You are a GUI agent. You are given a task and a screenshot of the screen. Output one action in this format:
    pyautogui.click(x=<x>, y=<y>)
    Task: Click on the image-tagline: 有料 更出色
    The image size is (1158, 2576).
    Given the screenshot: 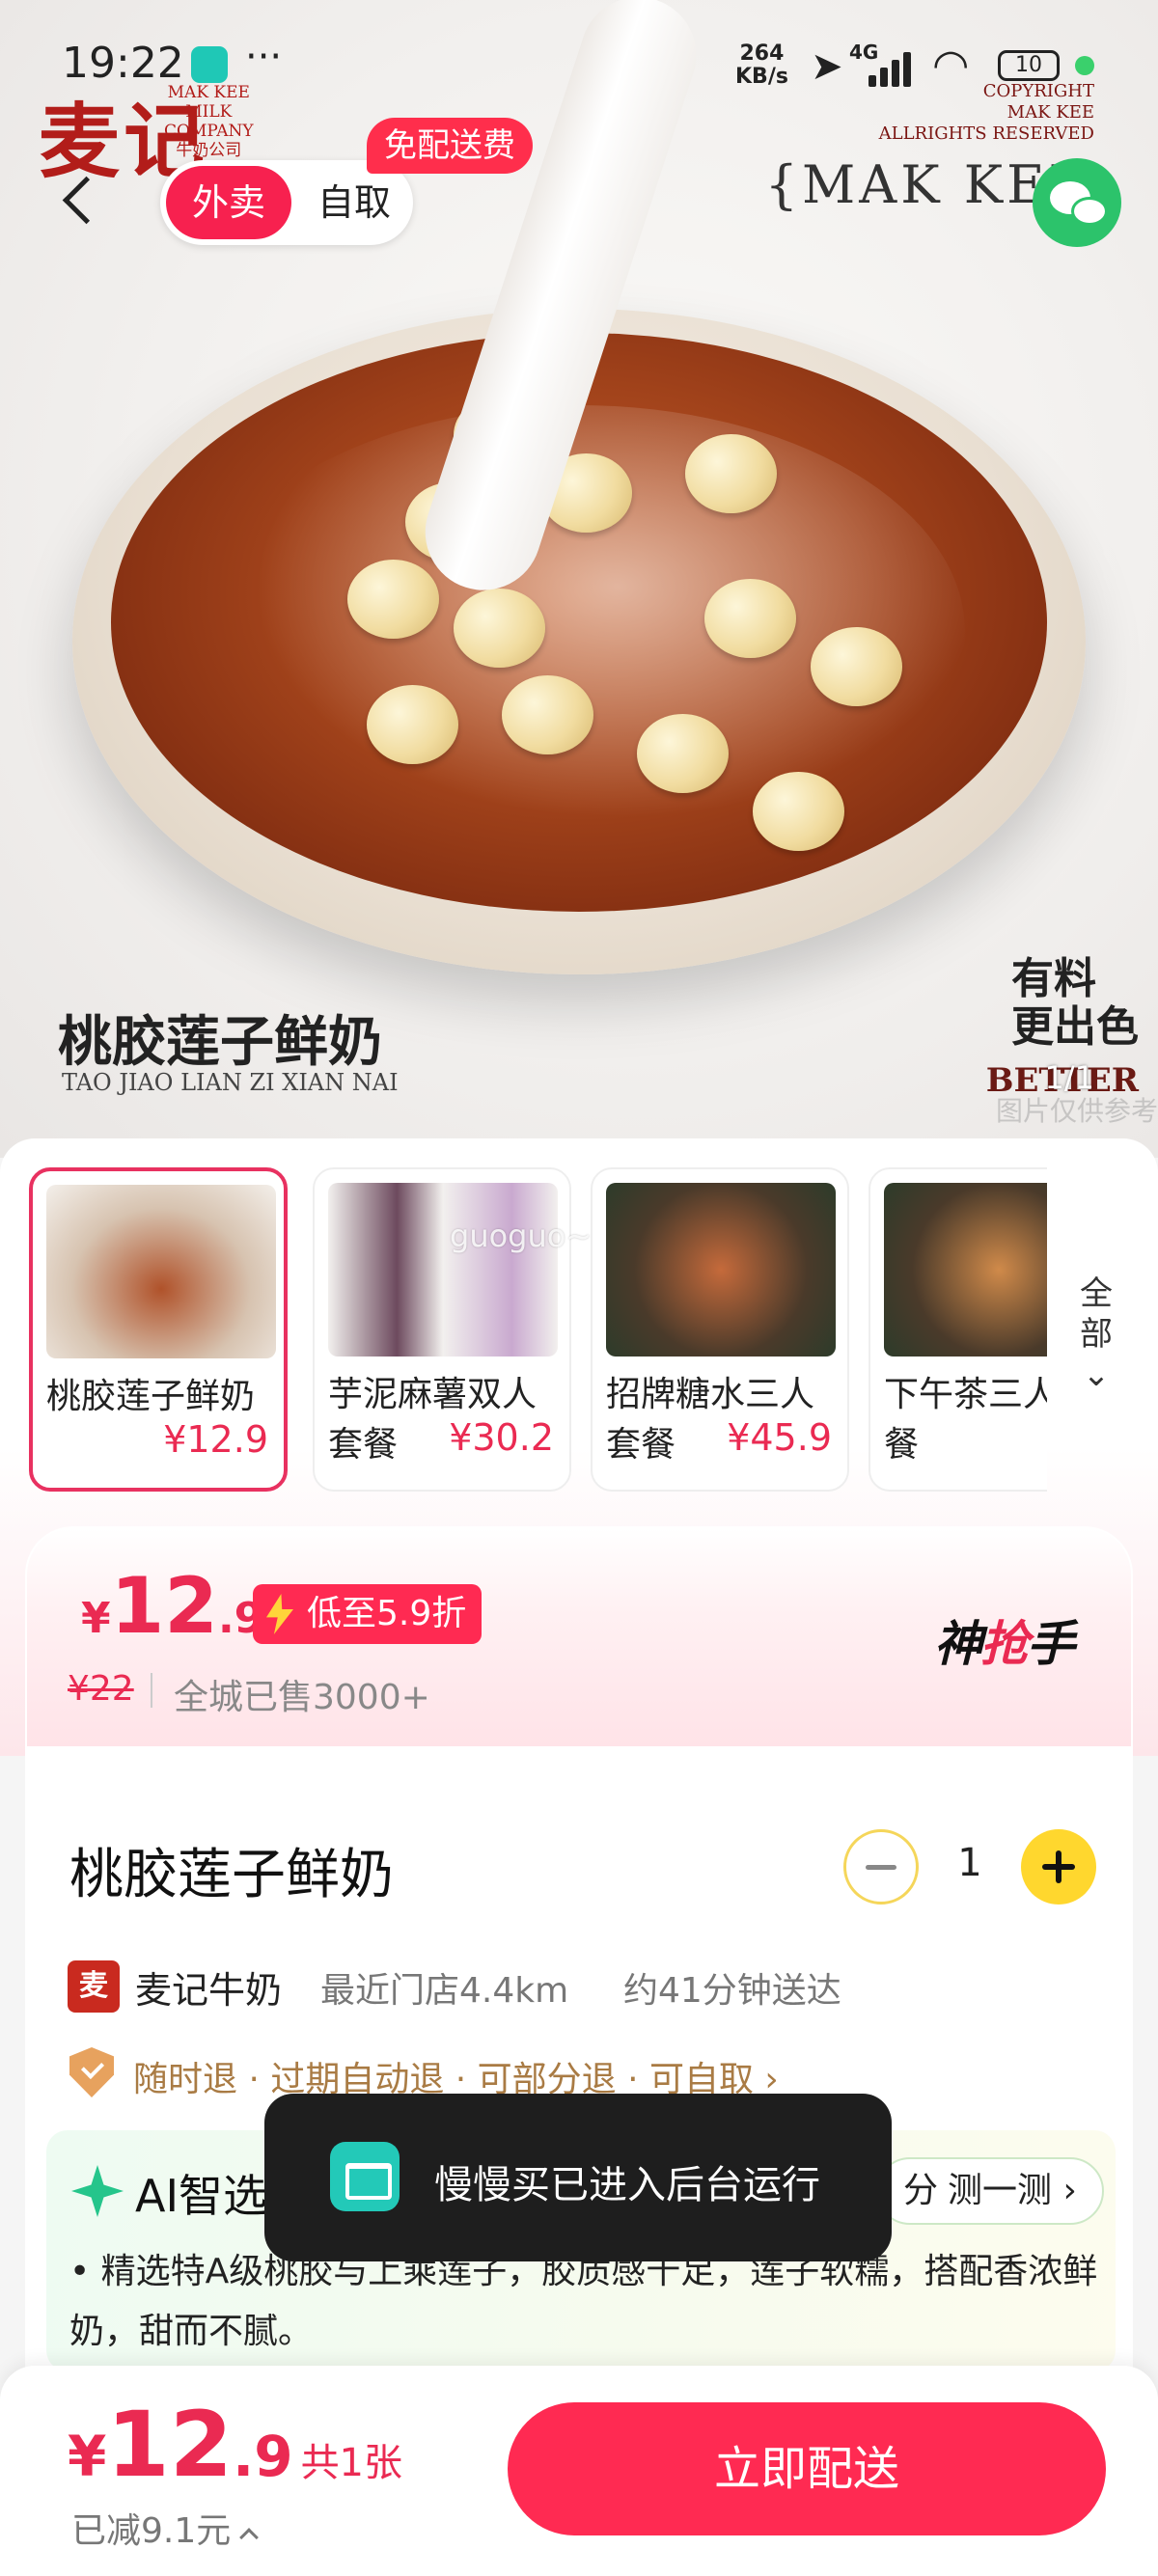 What is the action you would take?
    pyautogui.click(x=1075, y=1003)
    